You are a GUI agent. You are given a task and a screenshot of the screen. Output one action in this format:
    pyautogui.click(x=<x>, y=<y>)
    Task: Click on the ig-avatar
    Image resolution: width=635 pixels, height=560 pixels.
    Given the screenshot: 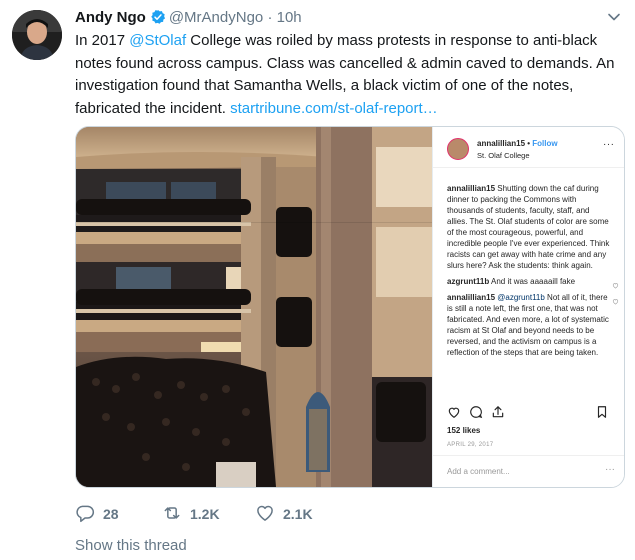 What is the action you would take?
    pyautogui.click(x=458, y=149)
    